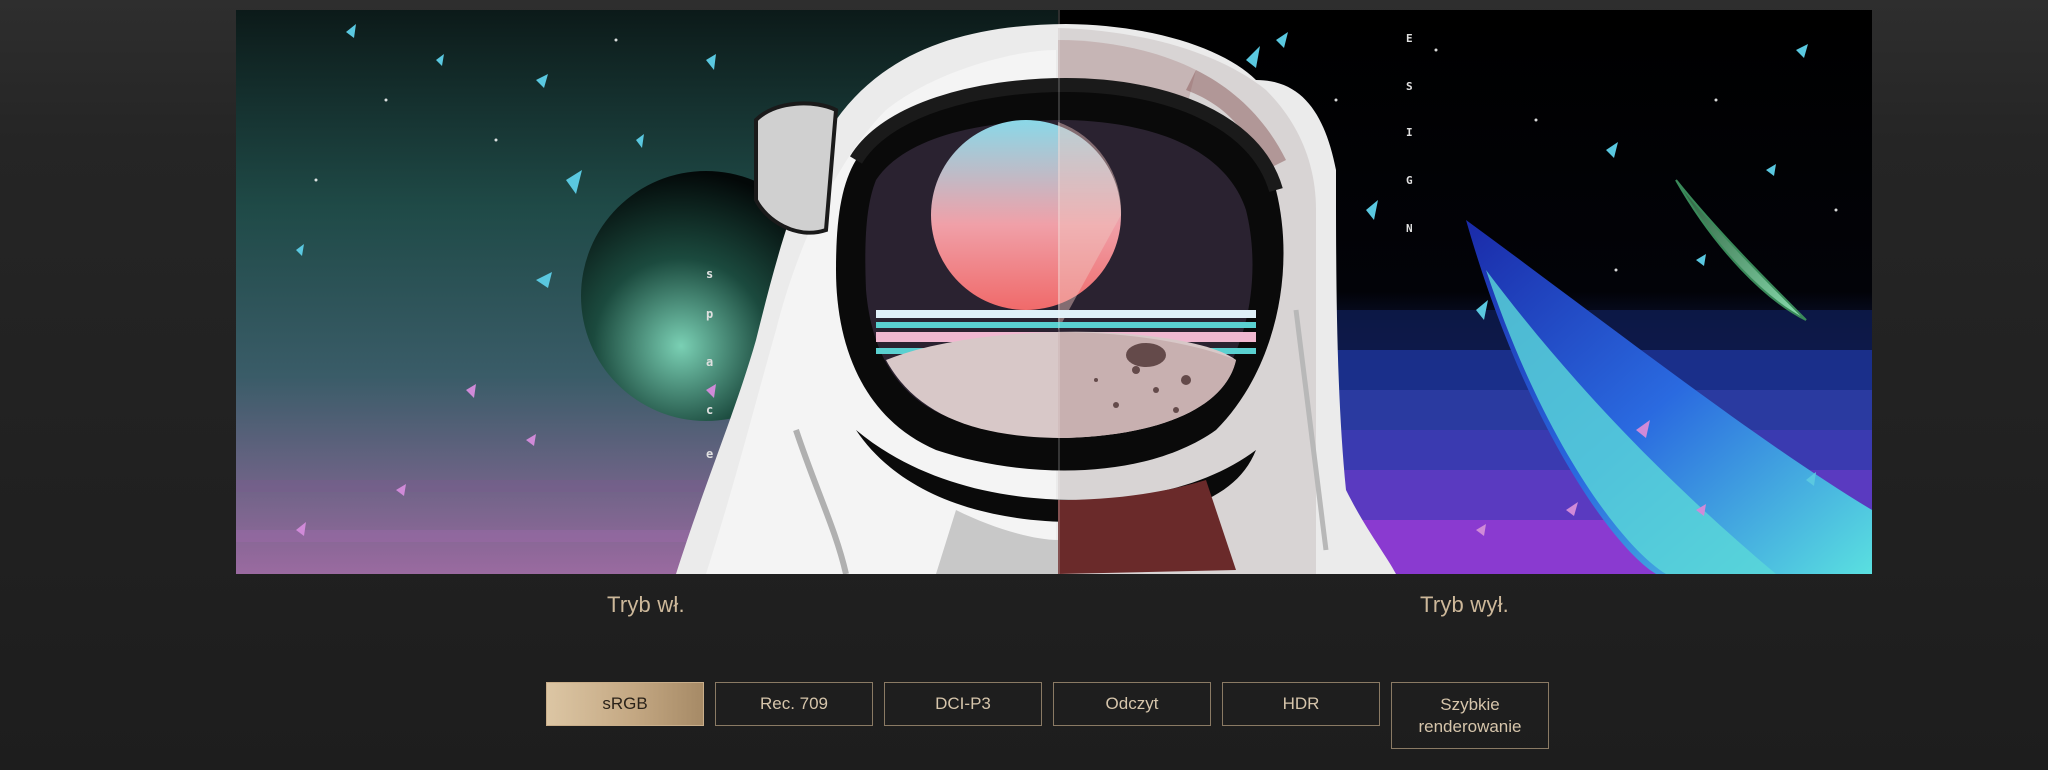 The image size is (2048, 770). I want to click on tab-szybkie-renderowanie-label: Szybkie renderowanie, so click(1470, 715).